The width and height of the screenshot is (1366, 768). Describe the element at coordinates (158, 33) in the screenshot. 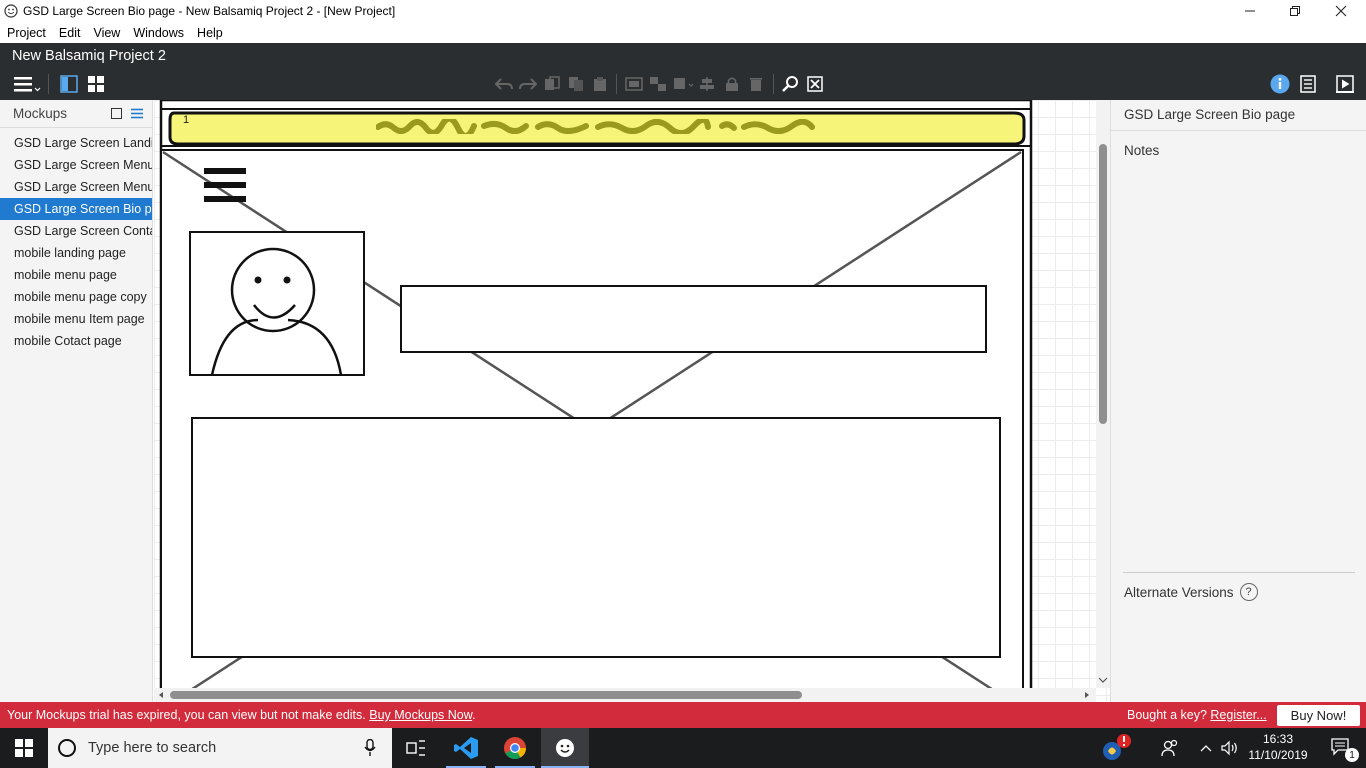

I see `menu-windows: Windows` at that location.